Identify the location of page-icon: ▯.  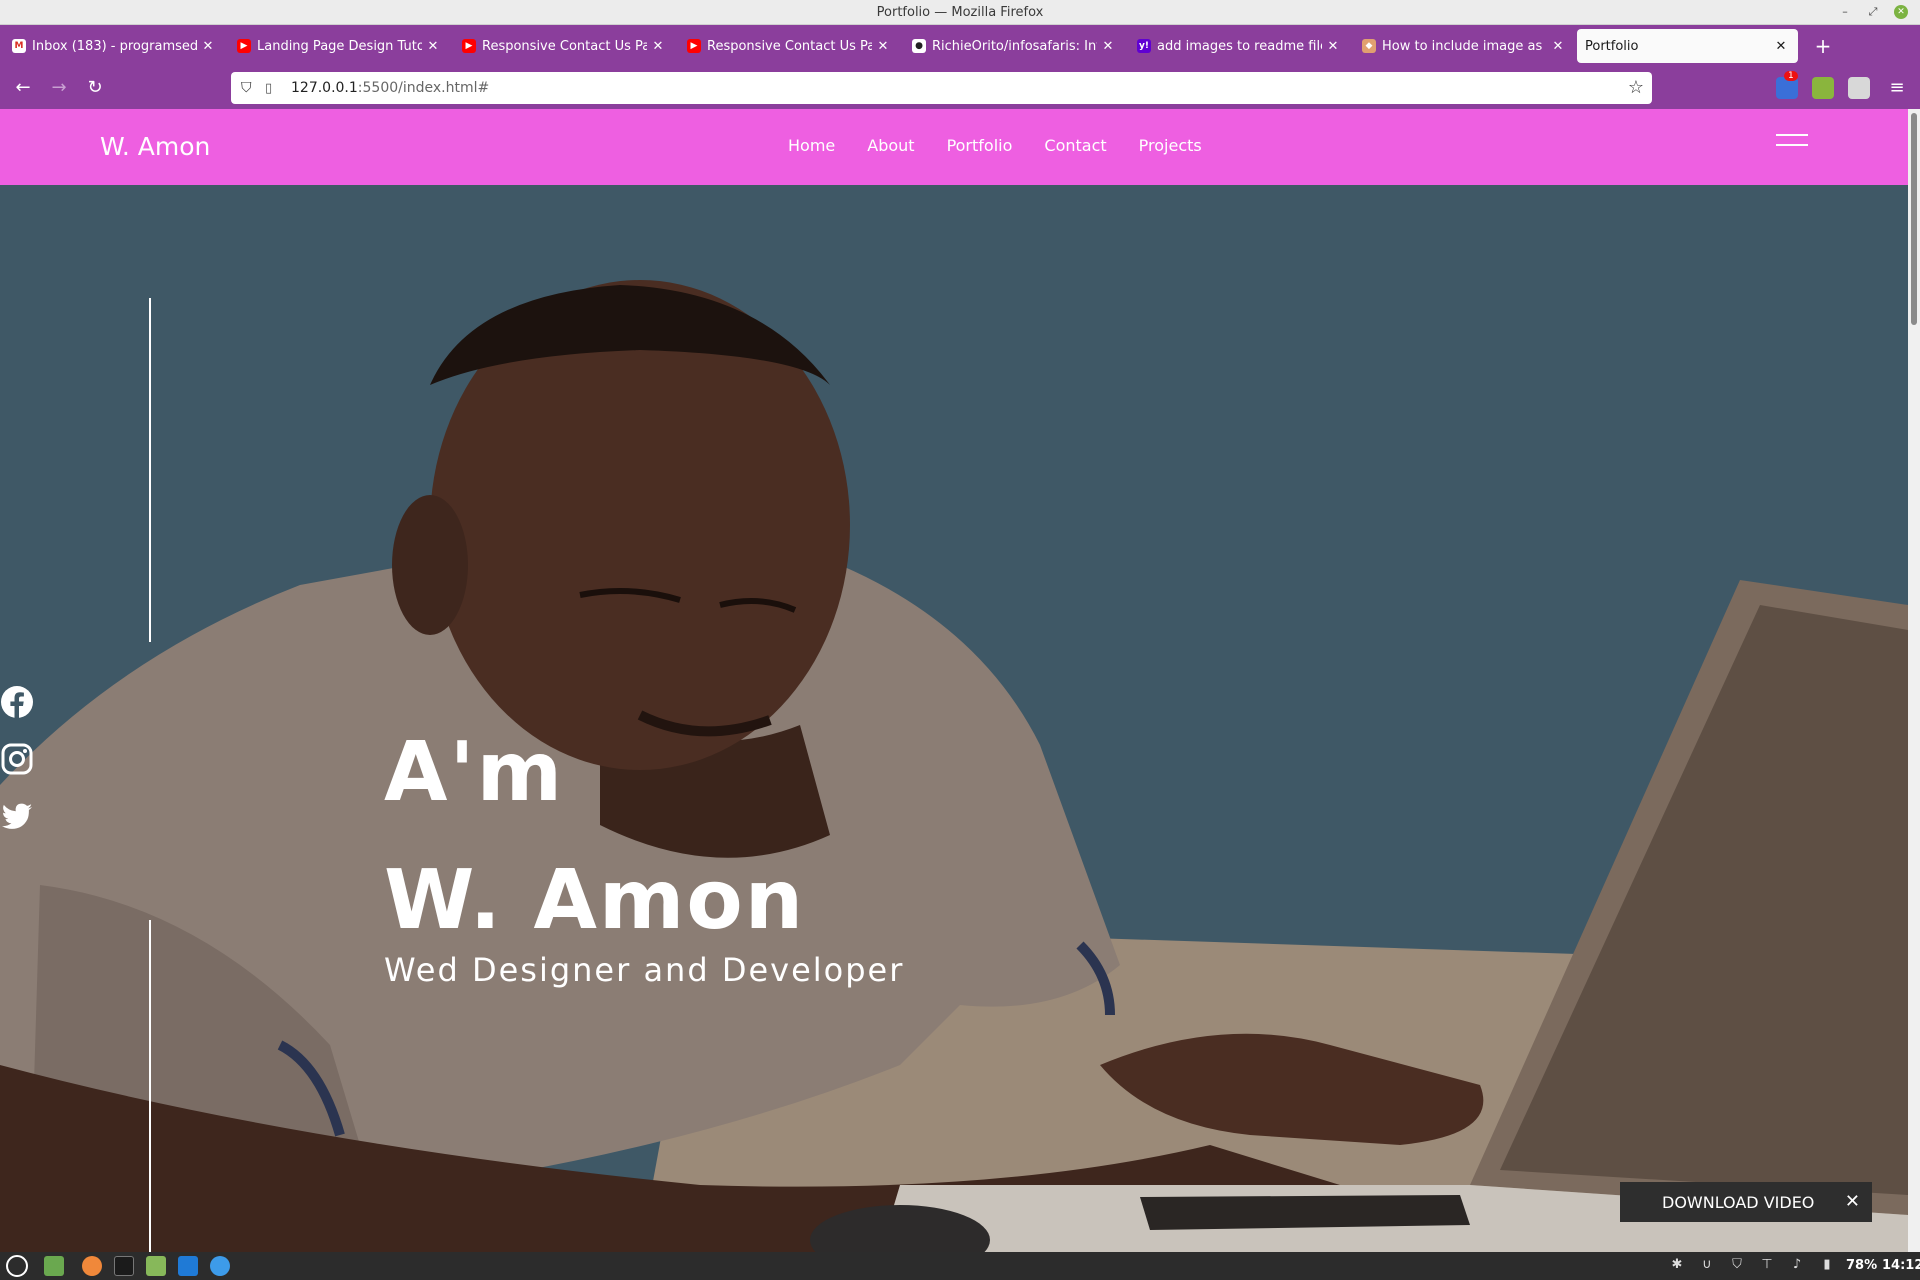
(276, 88).